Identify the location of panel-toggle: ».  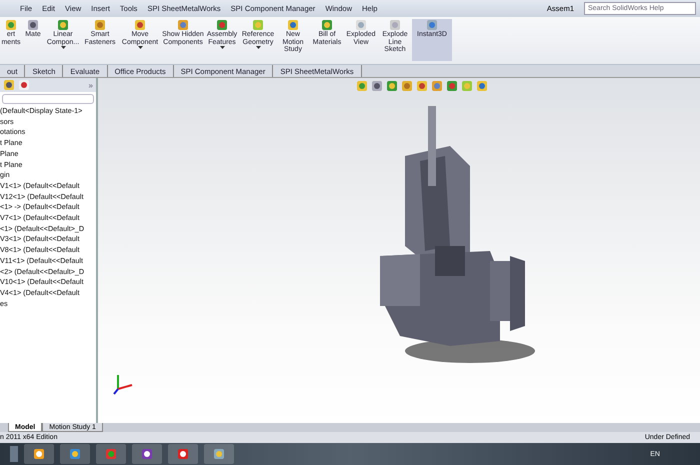
(90, 85).